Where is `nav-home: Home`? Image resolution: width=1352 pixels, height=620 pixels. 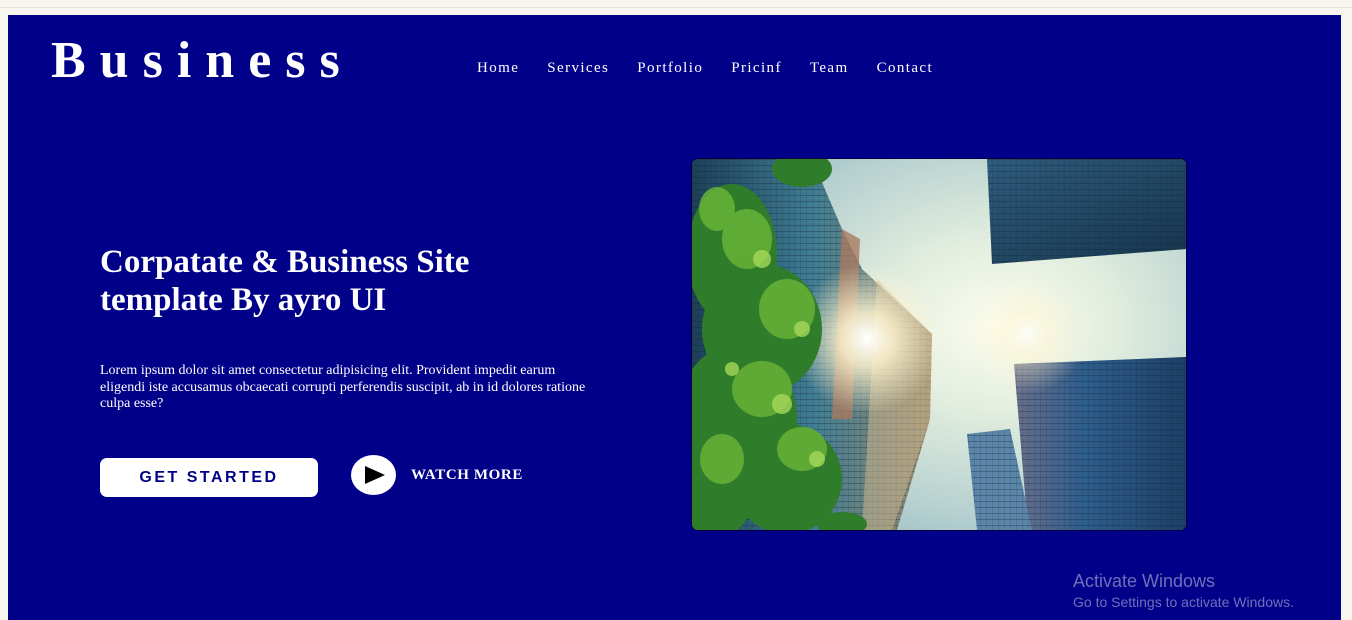
nav-home: Home is located at coordinates (498, 68).